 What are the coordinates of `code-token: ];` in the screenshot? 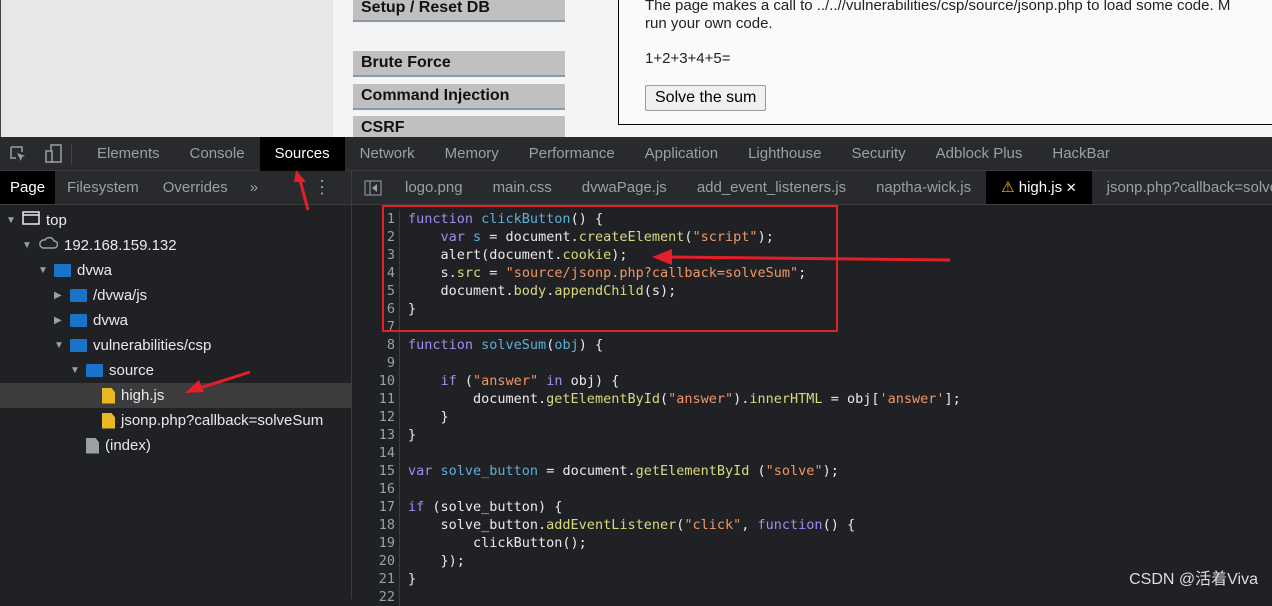 It's located at (952, 399).